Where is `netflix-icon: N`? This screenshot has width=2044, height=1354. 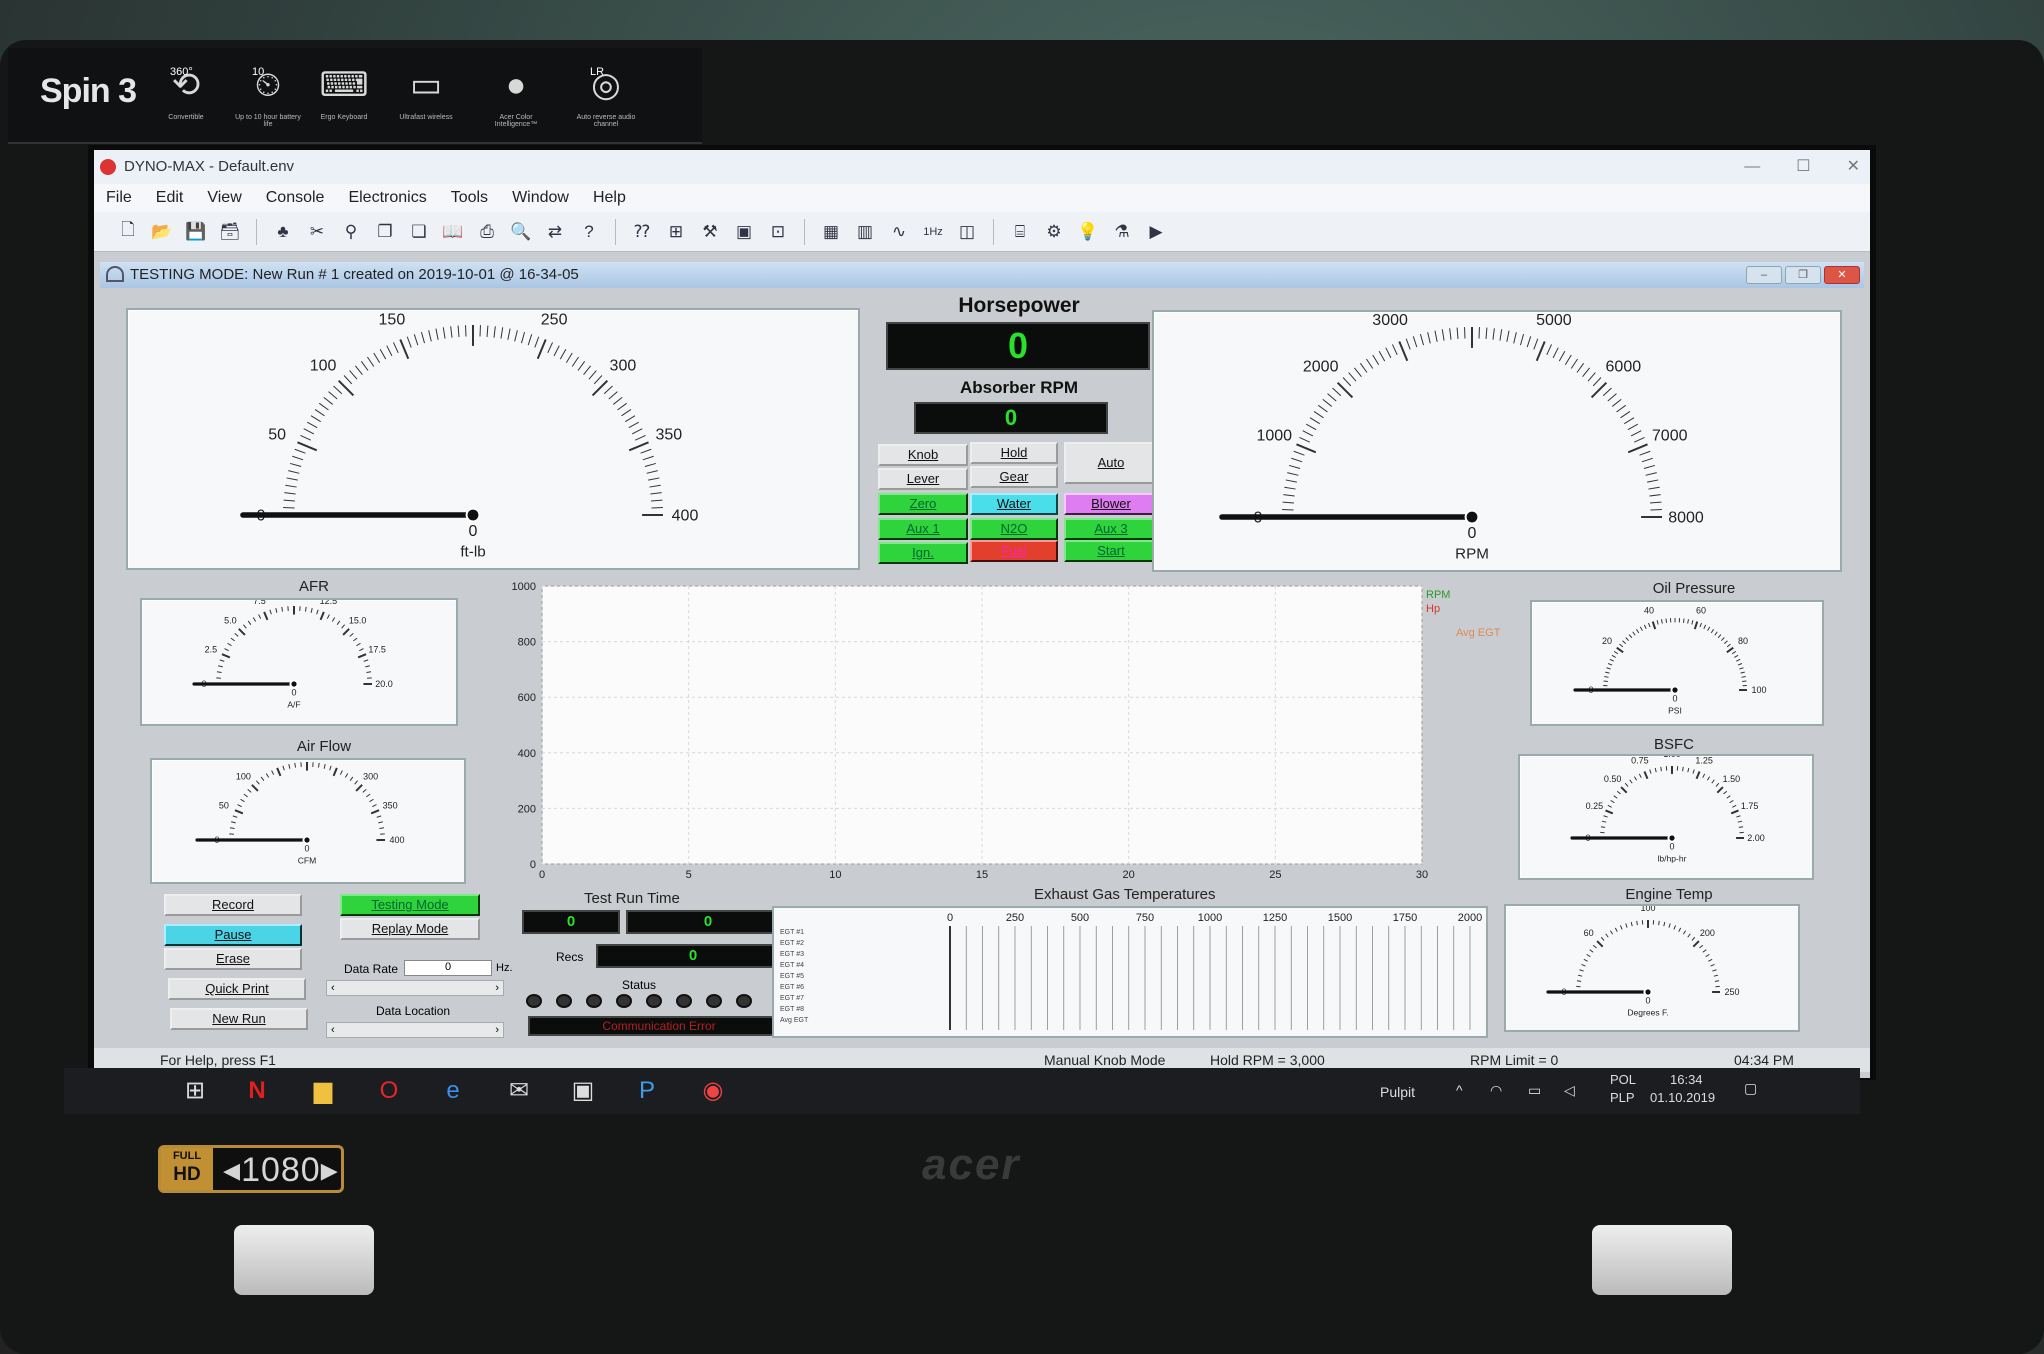
netflix-icon: N is located at coordinates (257, 1091).